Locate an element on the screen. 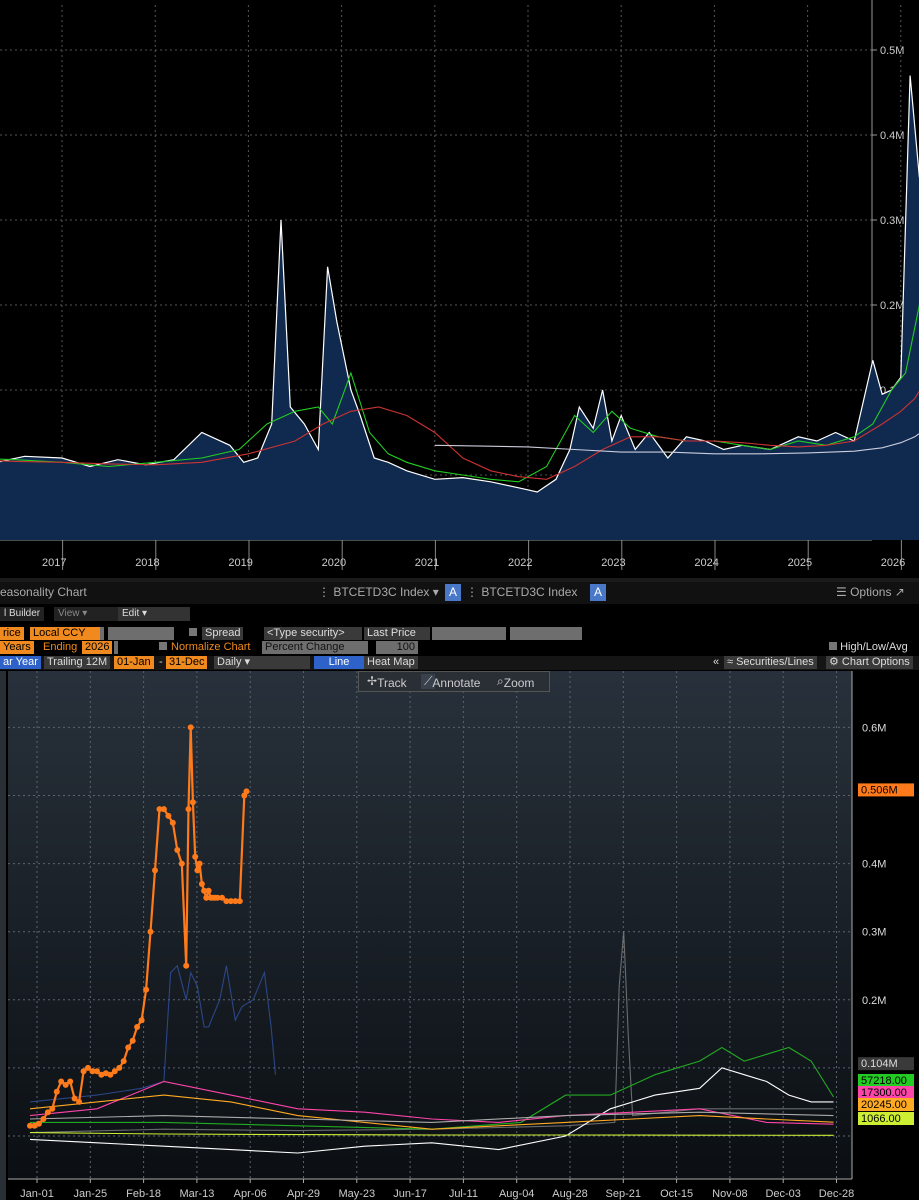 Image resolution: width=919 pixels, height=1200 pixels. security-a-button-2: A is located at coordinates (598, 592).